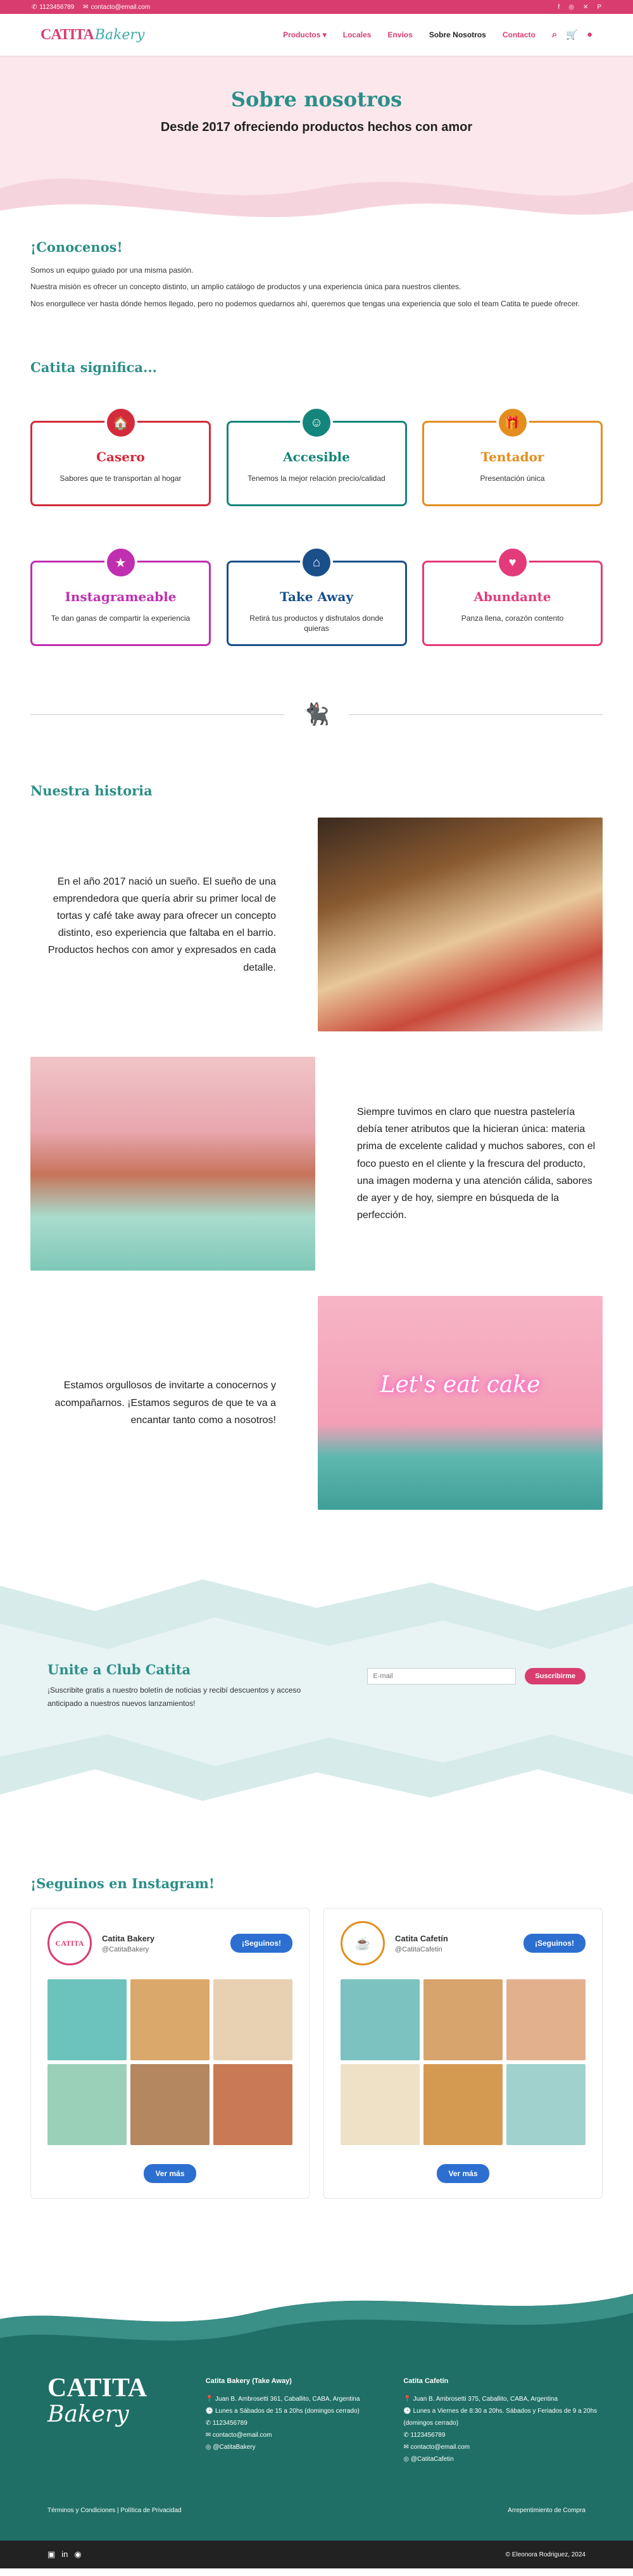 The width and height of the screenshot is (633, 2576). What do you see at coordinates (77, 2554) in the screenshot?
I see `github-icon: ◉` at bounding box center [77, 2554].